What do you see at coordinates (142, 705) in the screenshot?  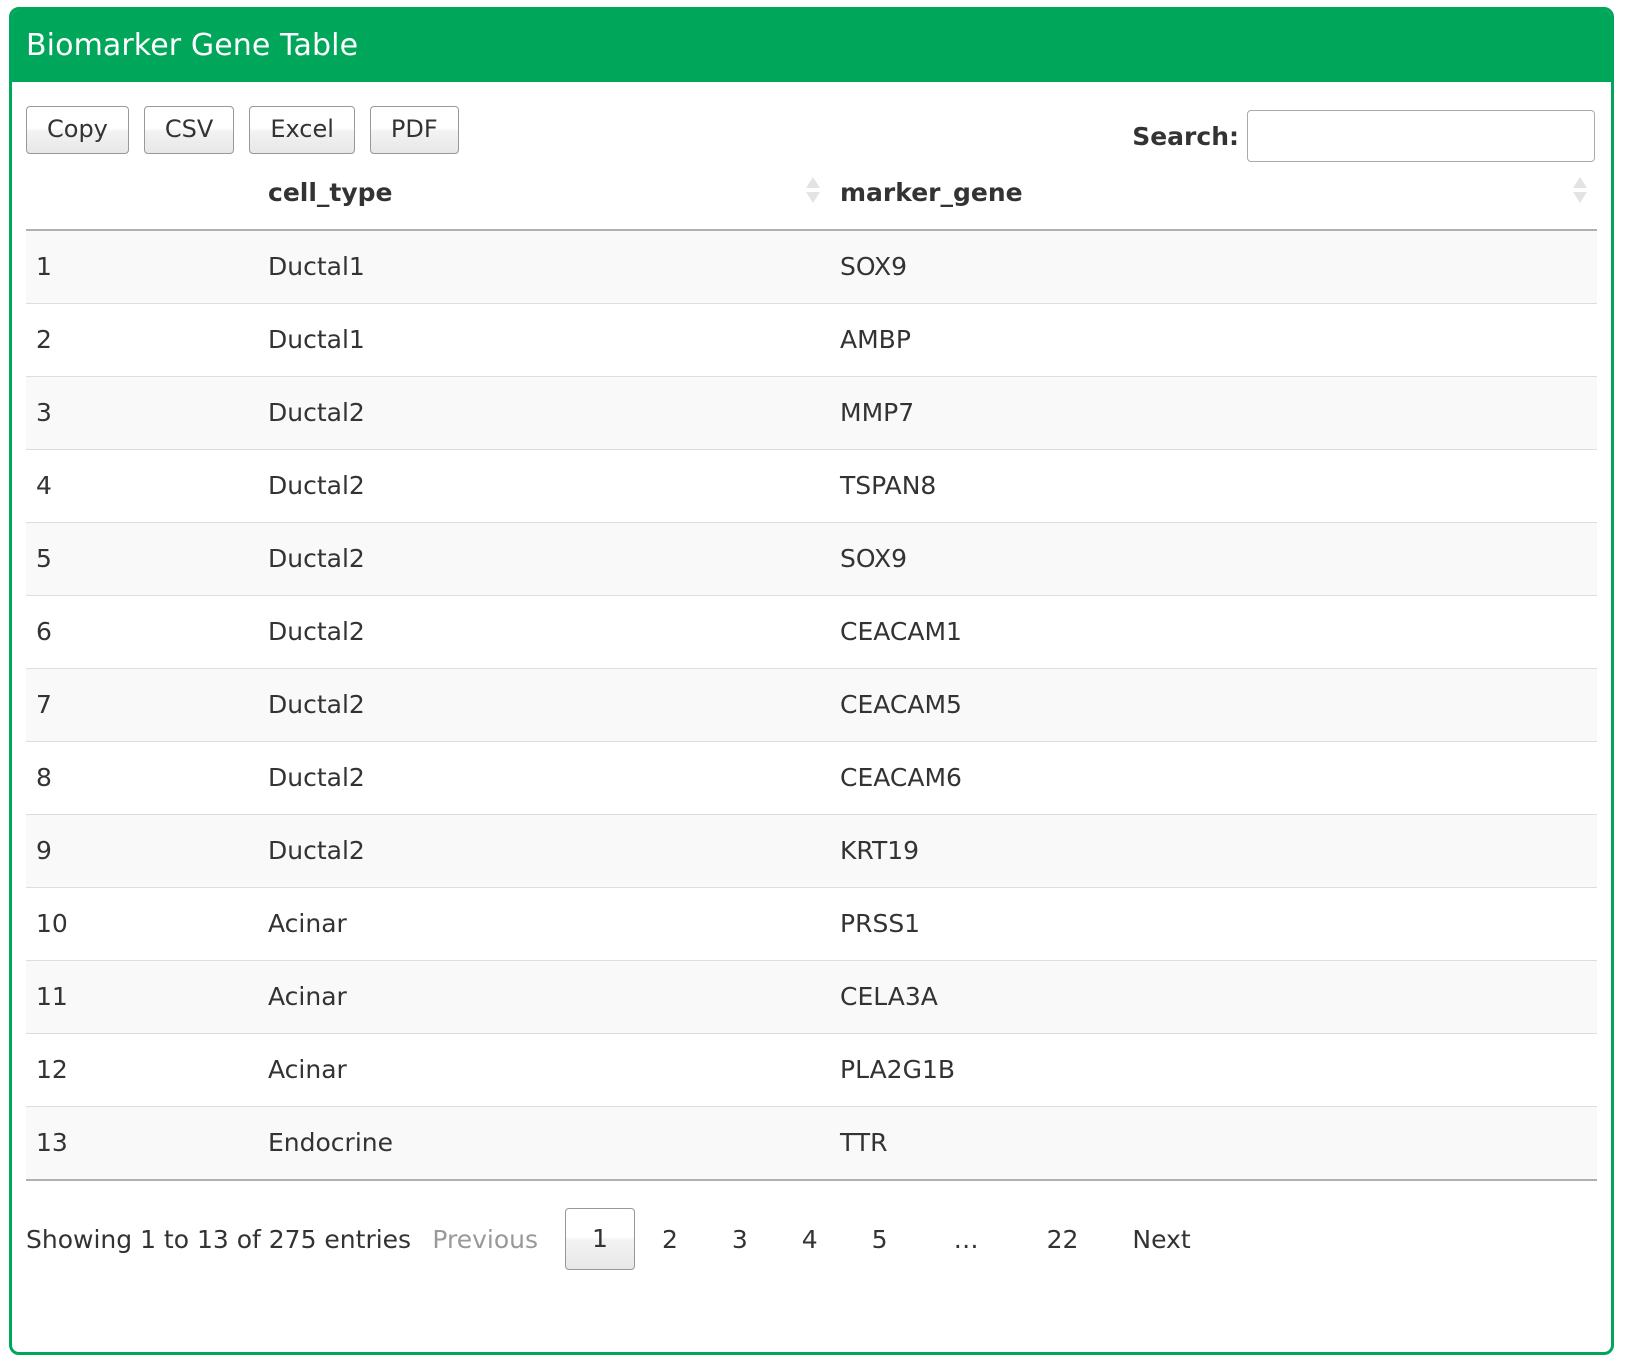 I see `cell-index: 7` at bounding box center [142, 705].